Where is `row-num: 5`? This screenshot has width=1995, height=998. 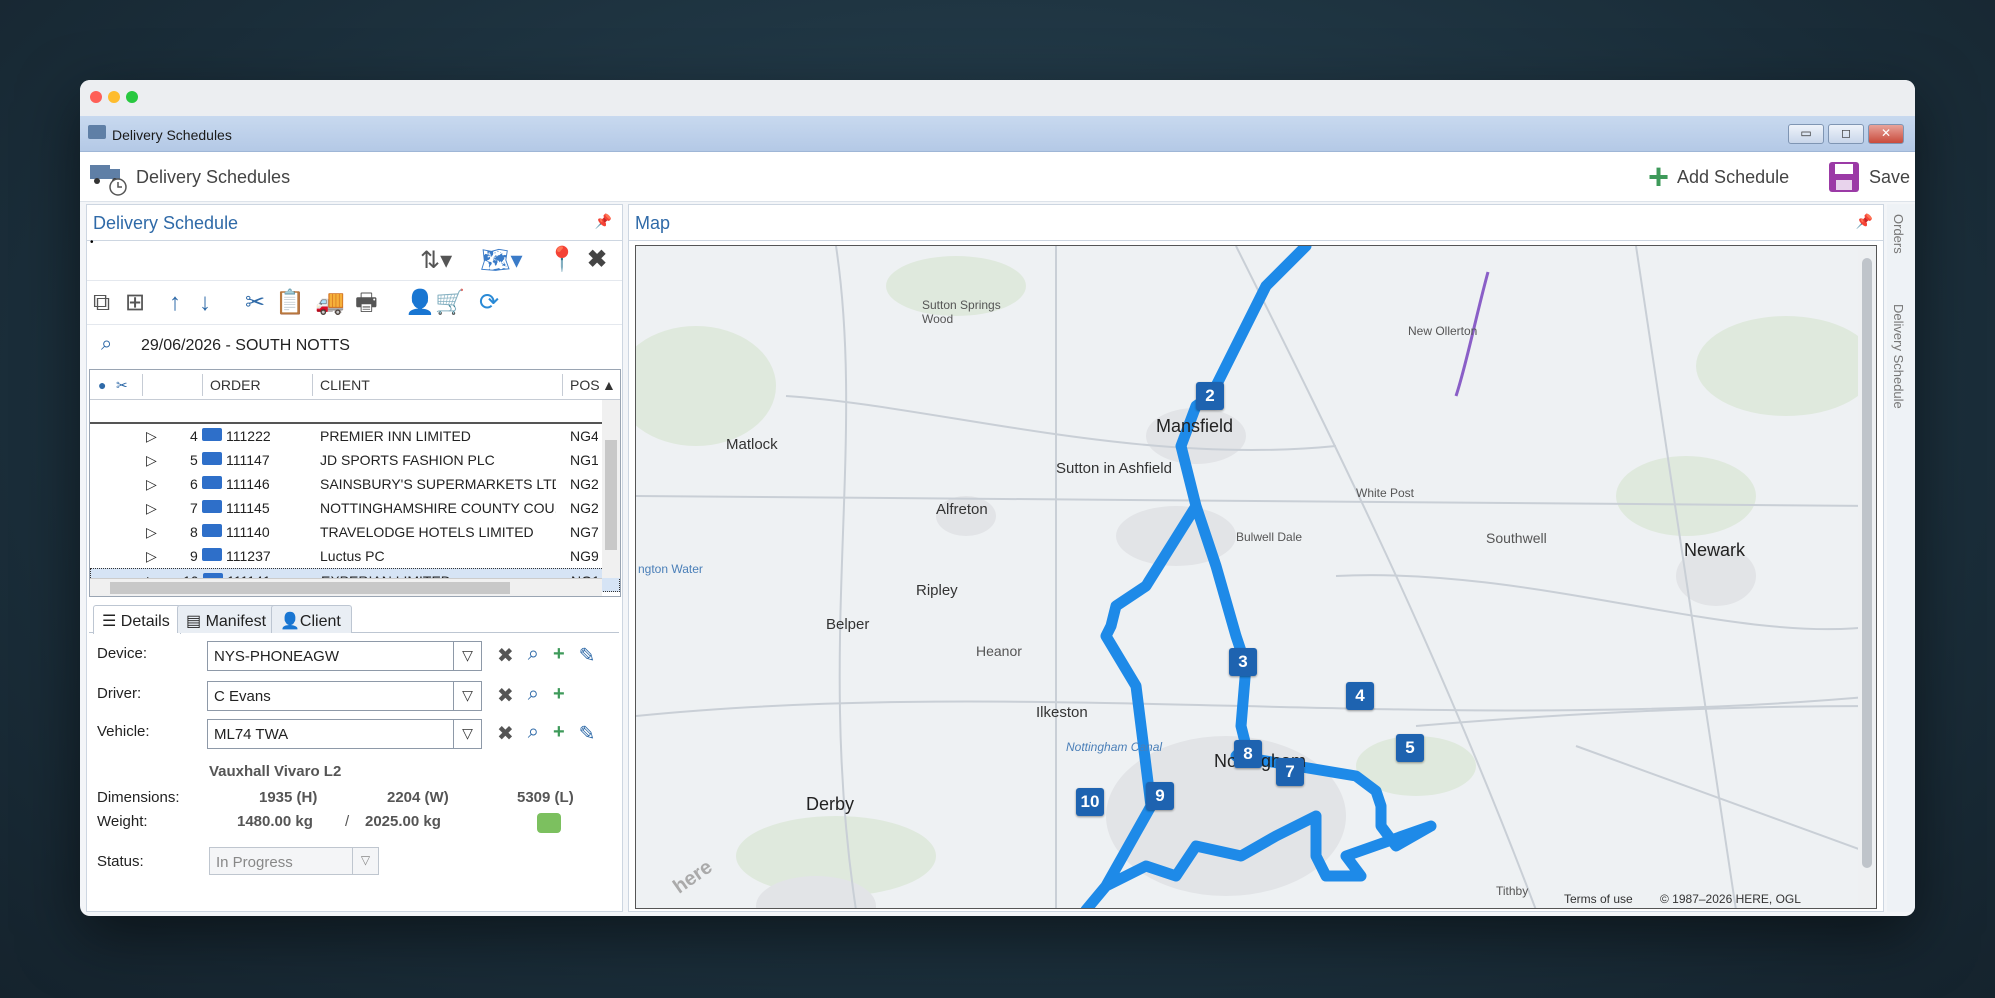
row-num: 5 is located at coordinates (194, 460).